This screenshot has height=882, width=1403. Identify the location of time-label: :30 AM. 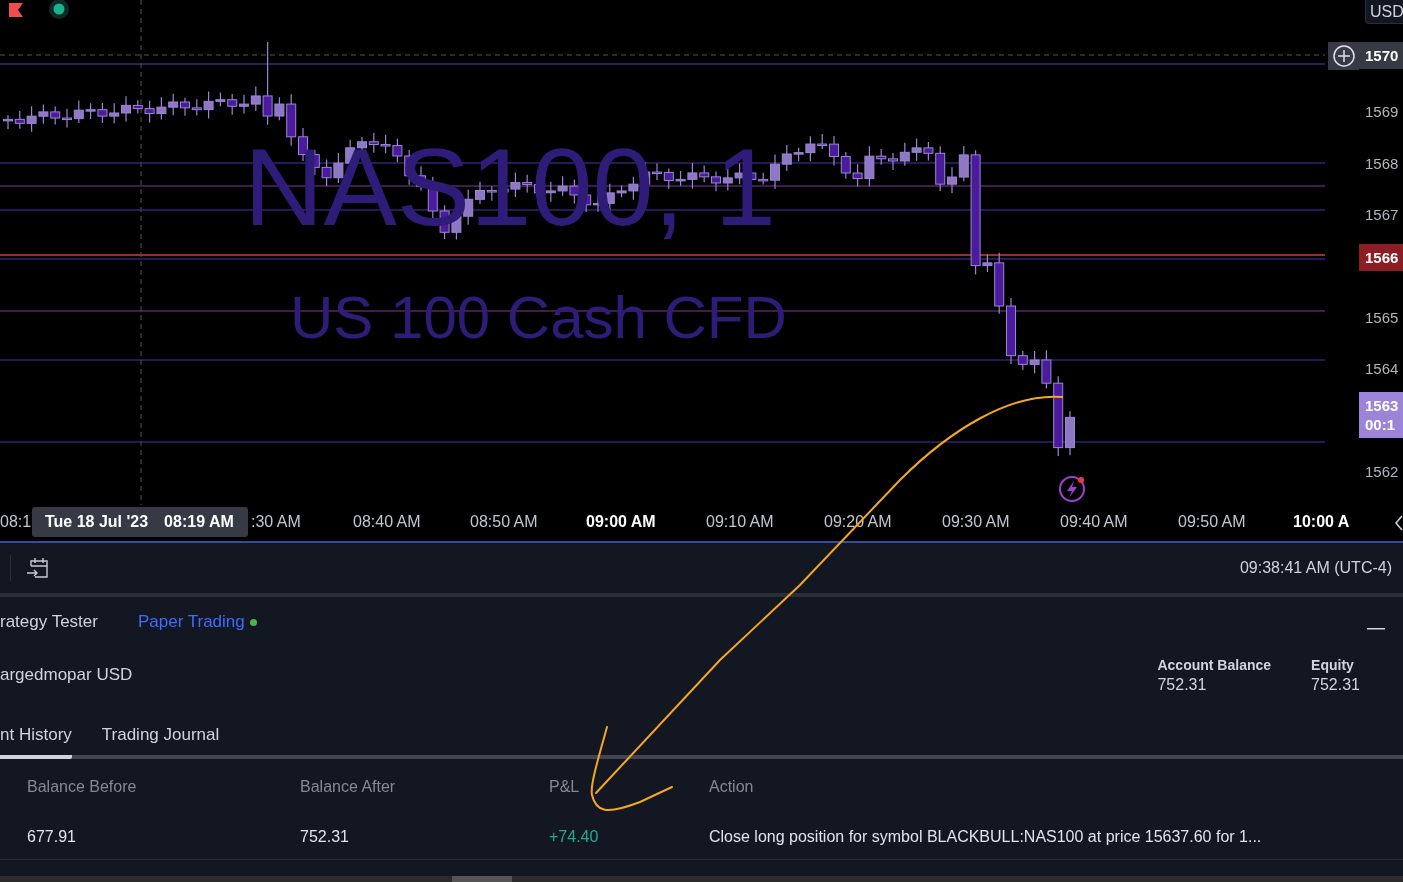
(276, 522).